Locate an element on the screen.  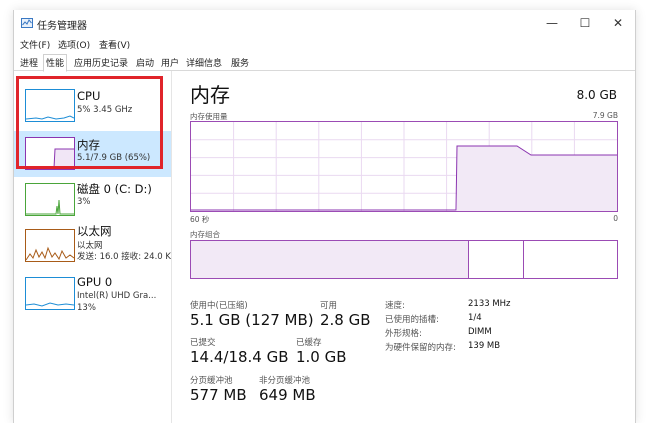
tab-details: 详细信息 is located at coordinates (204, 62).